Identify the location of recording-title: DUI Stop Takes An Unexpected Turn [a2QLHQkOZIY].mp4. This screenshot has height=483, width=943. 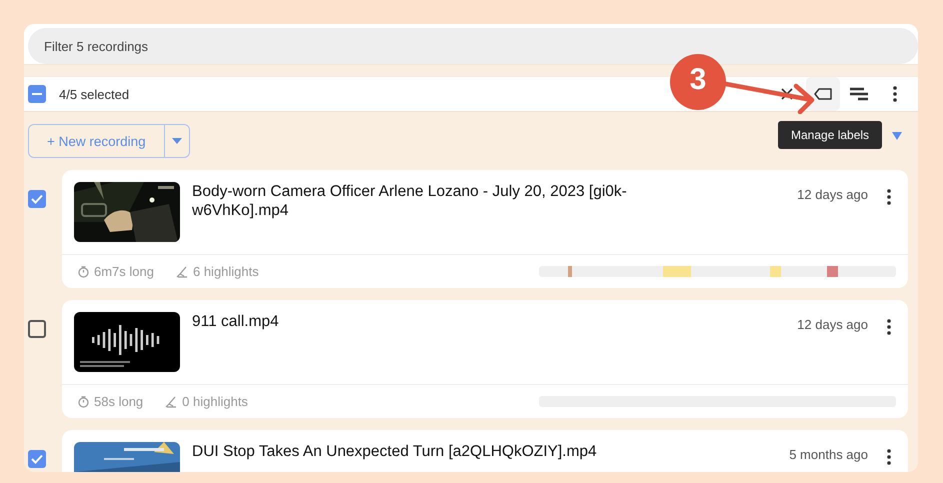
(395, 452).